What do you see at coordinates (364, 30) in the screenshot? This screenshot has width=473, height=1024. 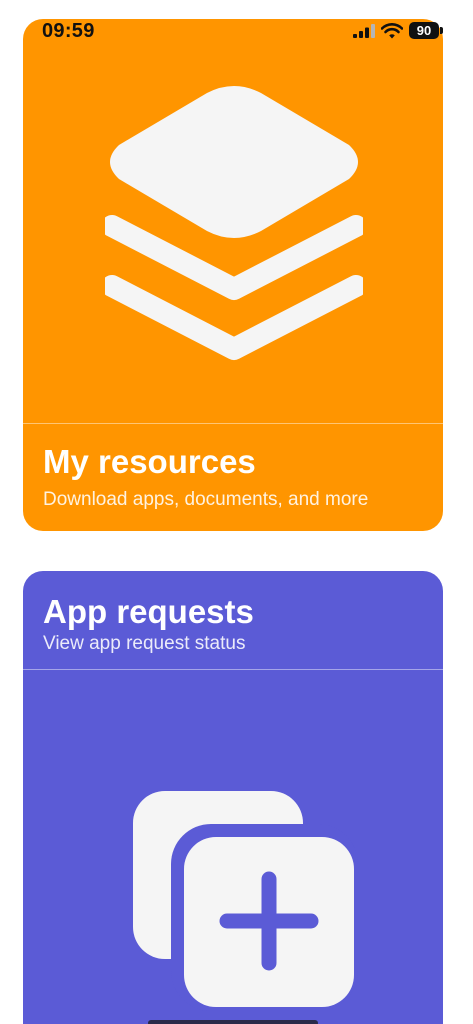 I see `signal-icon` at bounding box center [364, 30].